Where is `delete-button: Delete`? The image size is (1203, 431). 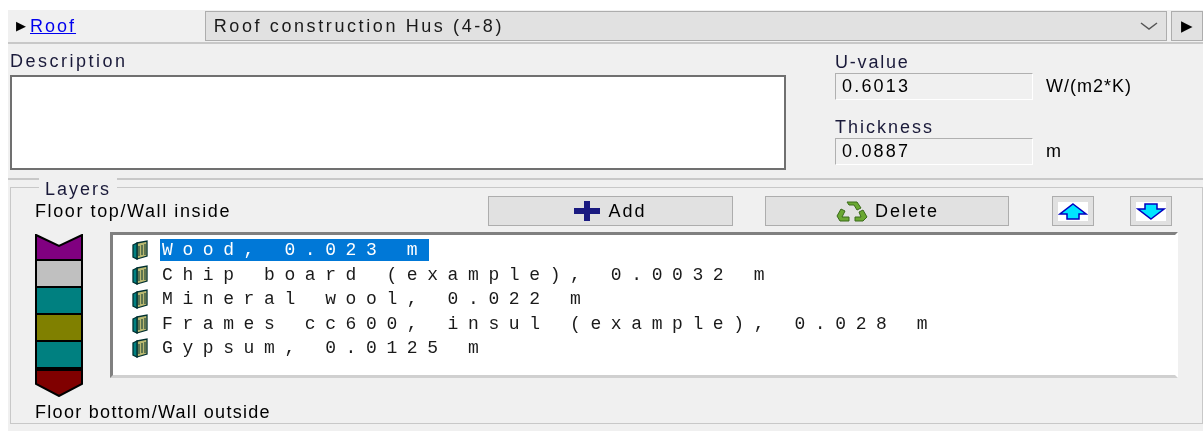 delete-button: Delete is located at coordinates (887, 211).